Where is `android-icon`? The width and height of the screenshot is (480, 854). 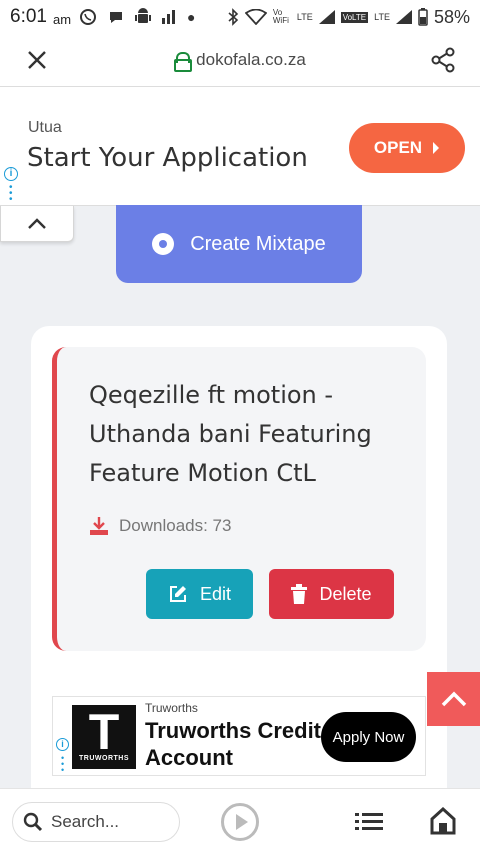
android-icon is located at coordinates (143, 15).